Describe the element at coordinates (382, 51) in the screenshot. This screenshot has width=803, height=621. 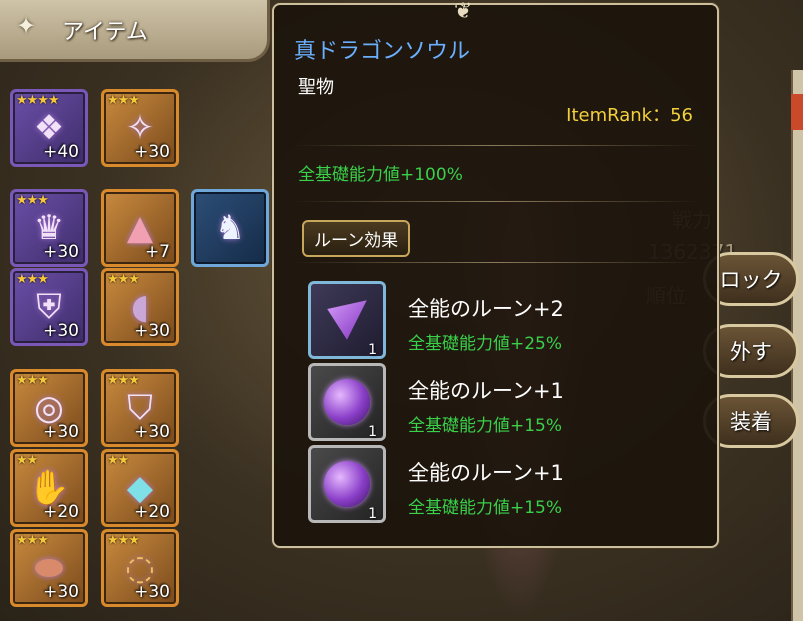
I see `item-name: 真ドラゴンソウル` at that location.